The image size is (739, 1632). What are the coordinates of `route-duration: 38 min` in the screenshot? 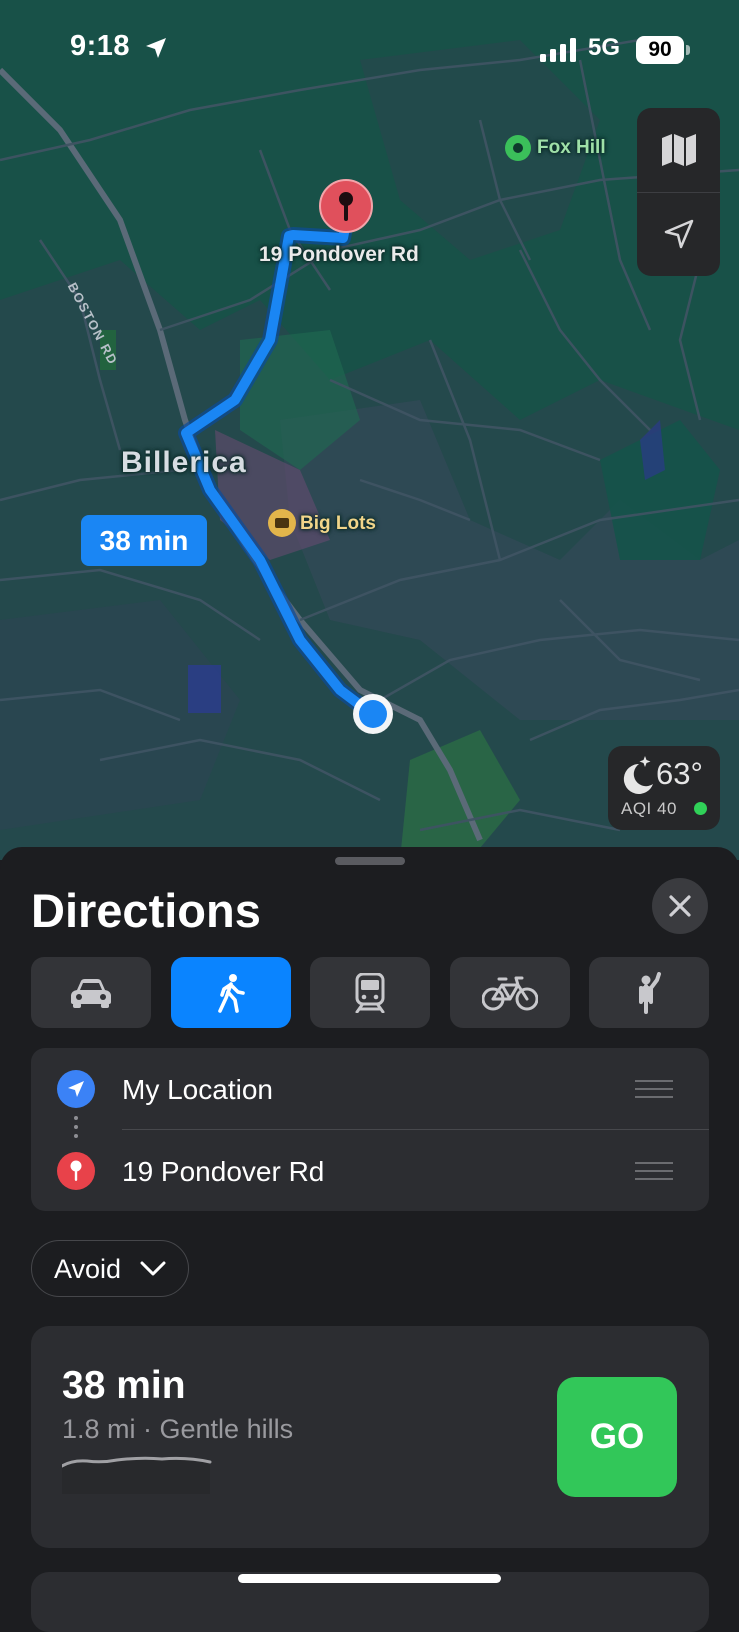 It's located at (124, 1385).